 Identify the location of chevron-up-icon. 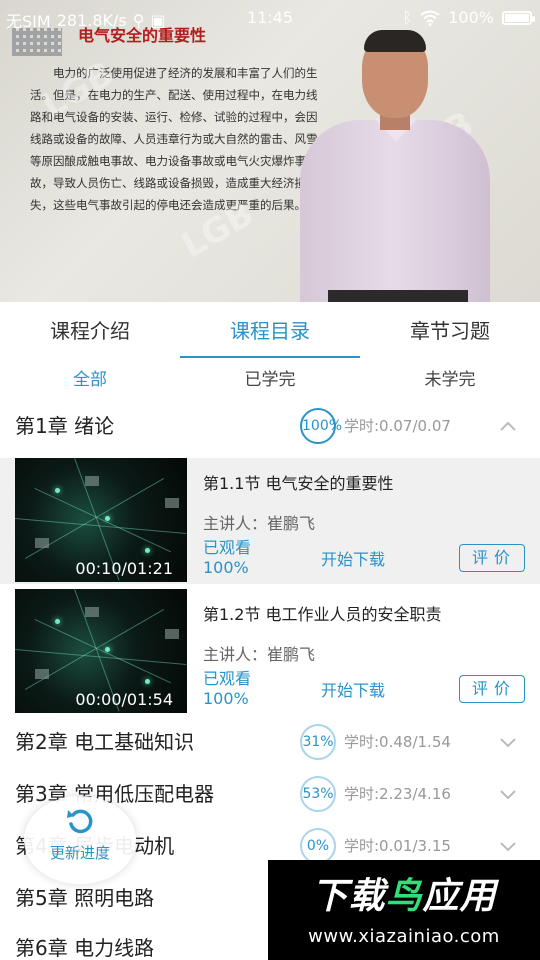
(508, 426).